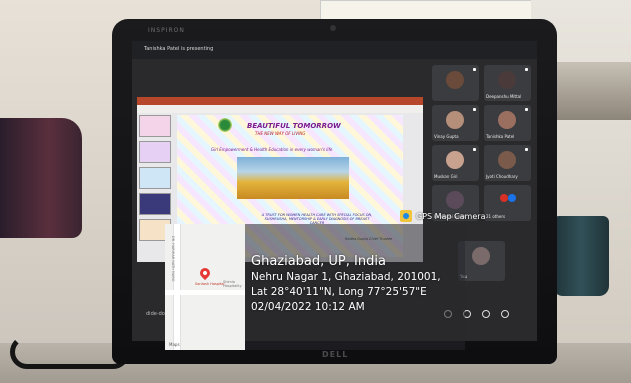 The height and width of the screenshot is (383, 631). I want to click on ppt-ribbon, so click(280, 101).